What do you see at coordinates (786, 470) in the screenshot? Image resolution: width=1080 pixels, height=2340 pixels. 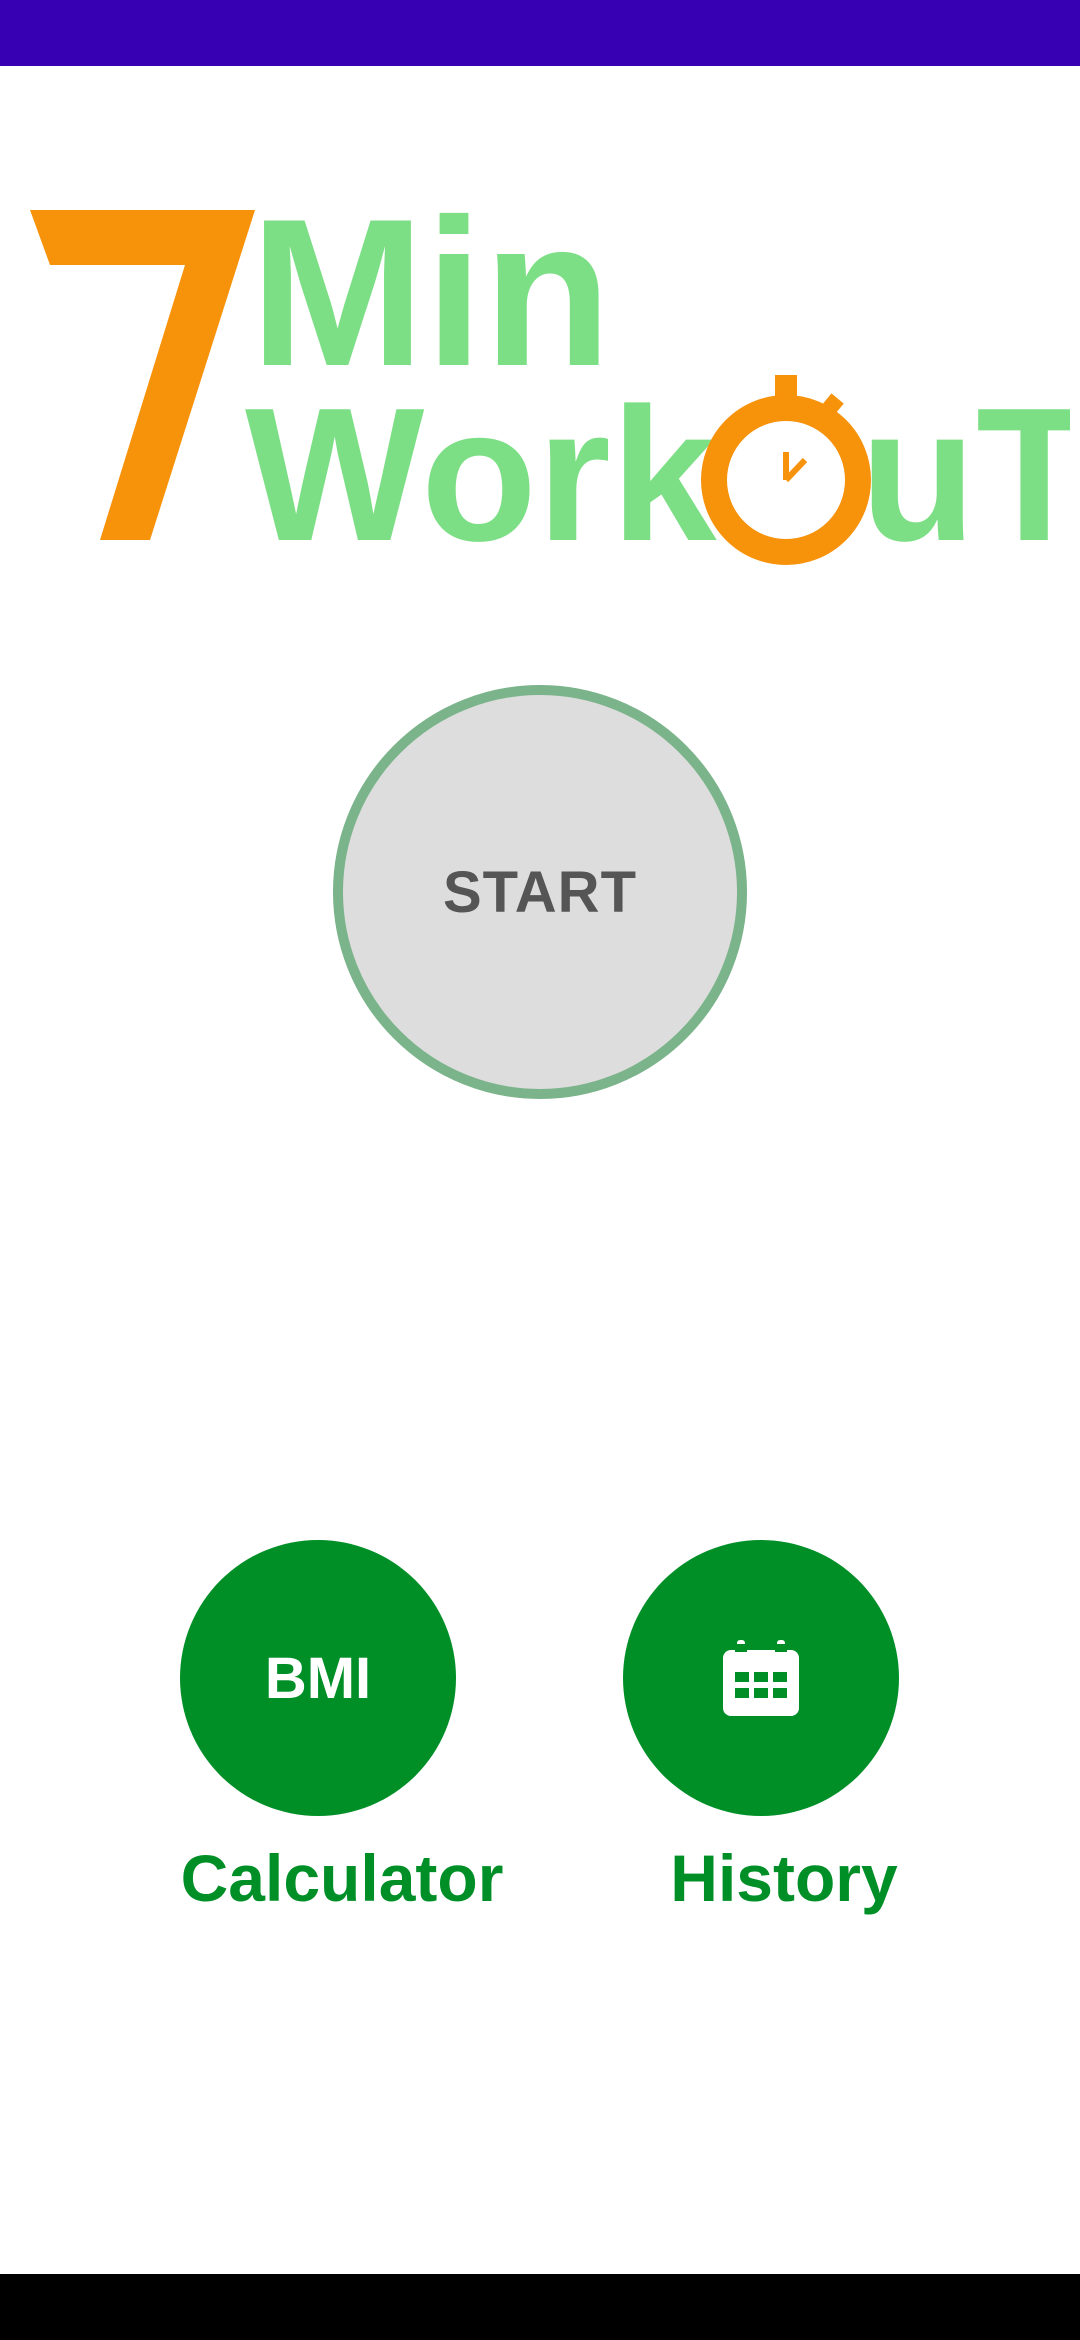 I see `stopwatch-icon` at bounding box center [786, 470].